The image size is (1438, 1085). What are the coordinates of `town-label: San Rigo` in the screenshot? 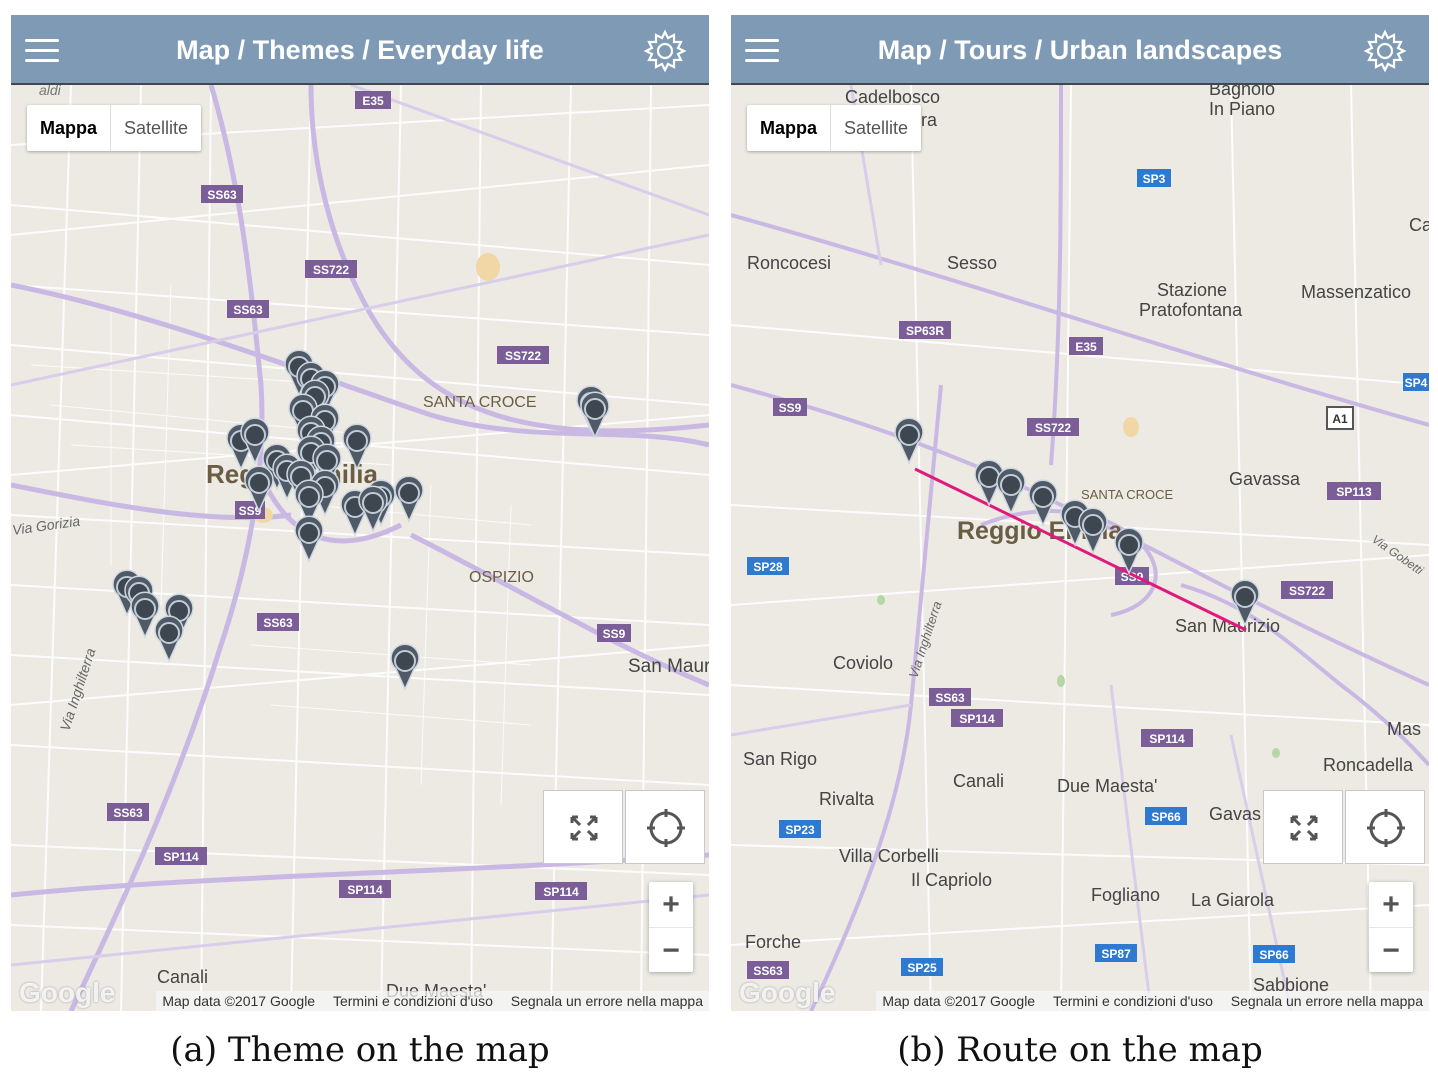 It's located at (780, 759).